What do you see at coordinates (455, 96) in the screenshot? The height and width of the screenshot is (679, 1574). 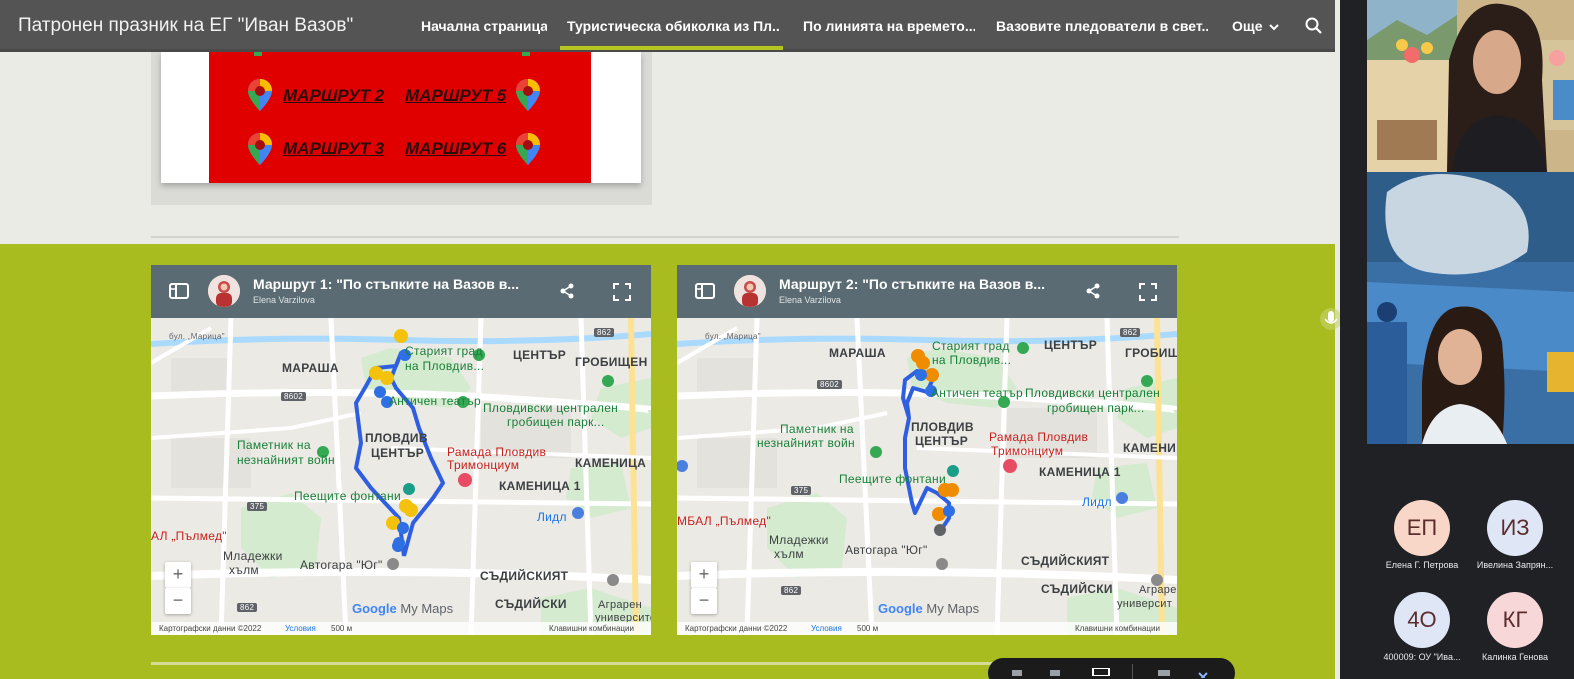 I see `route-5-link: МАРШРУТ 5` at bounding box center [455, 96].